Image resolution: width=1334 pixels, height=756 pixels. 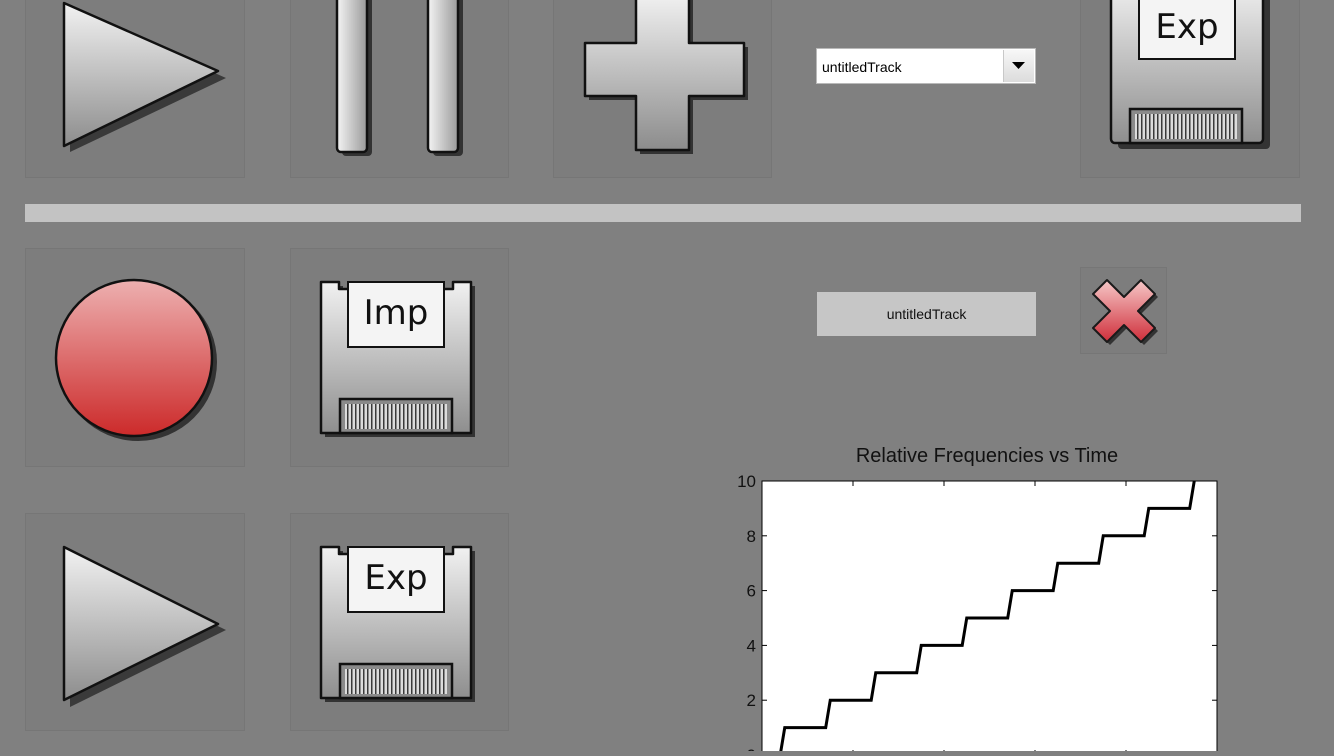 I want to click on pause-icon, so click(x=399, y=78).